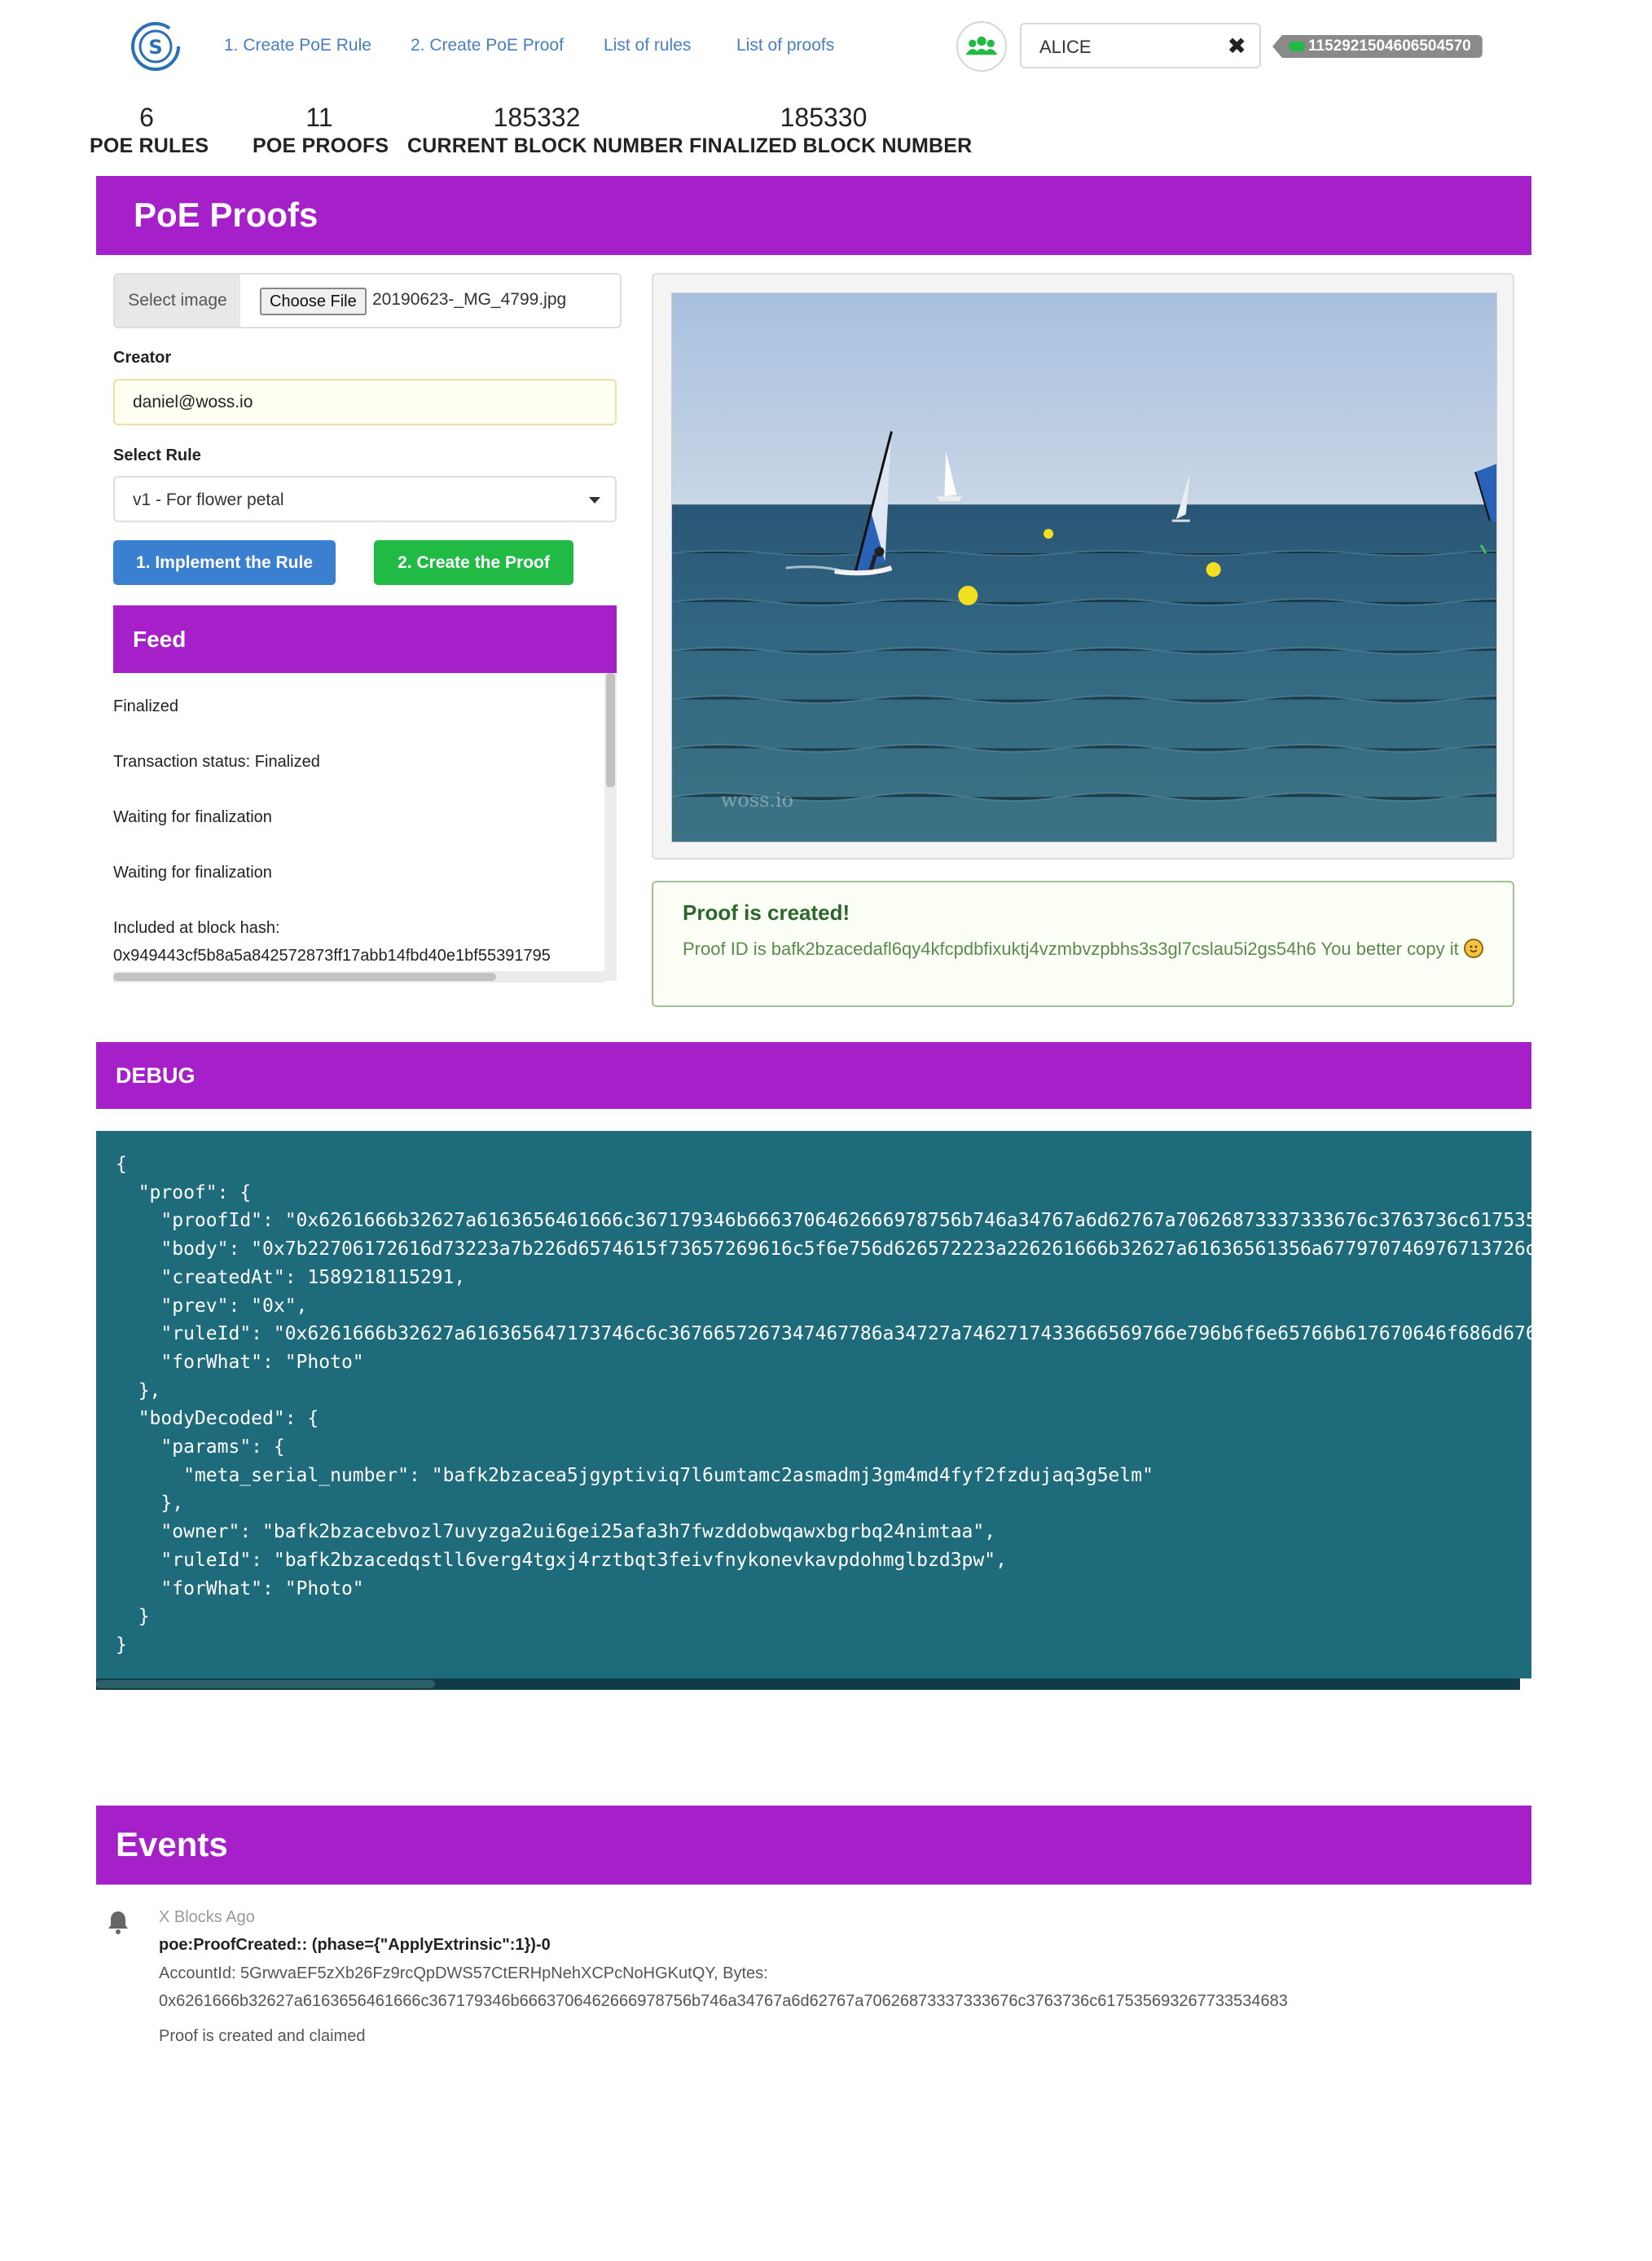 The width and height of the screenshot is (1652, 2261). What do you see at coordinates (365, 402) in the screenshot?
I see `creator-field: daniel@woss.io` at bounding box center [365, 402].